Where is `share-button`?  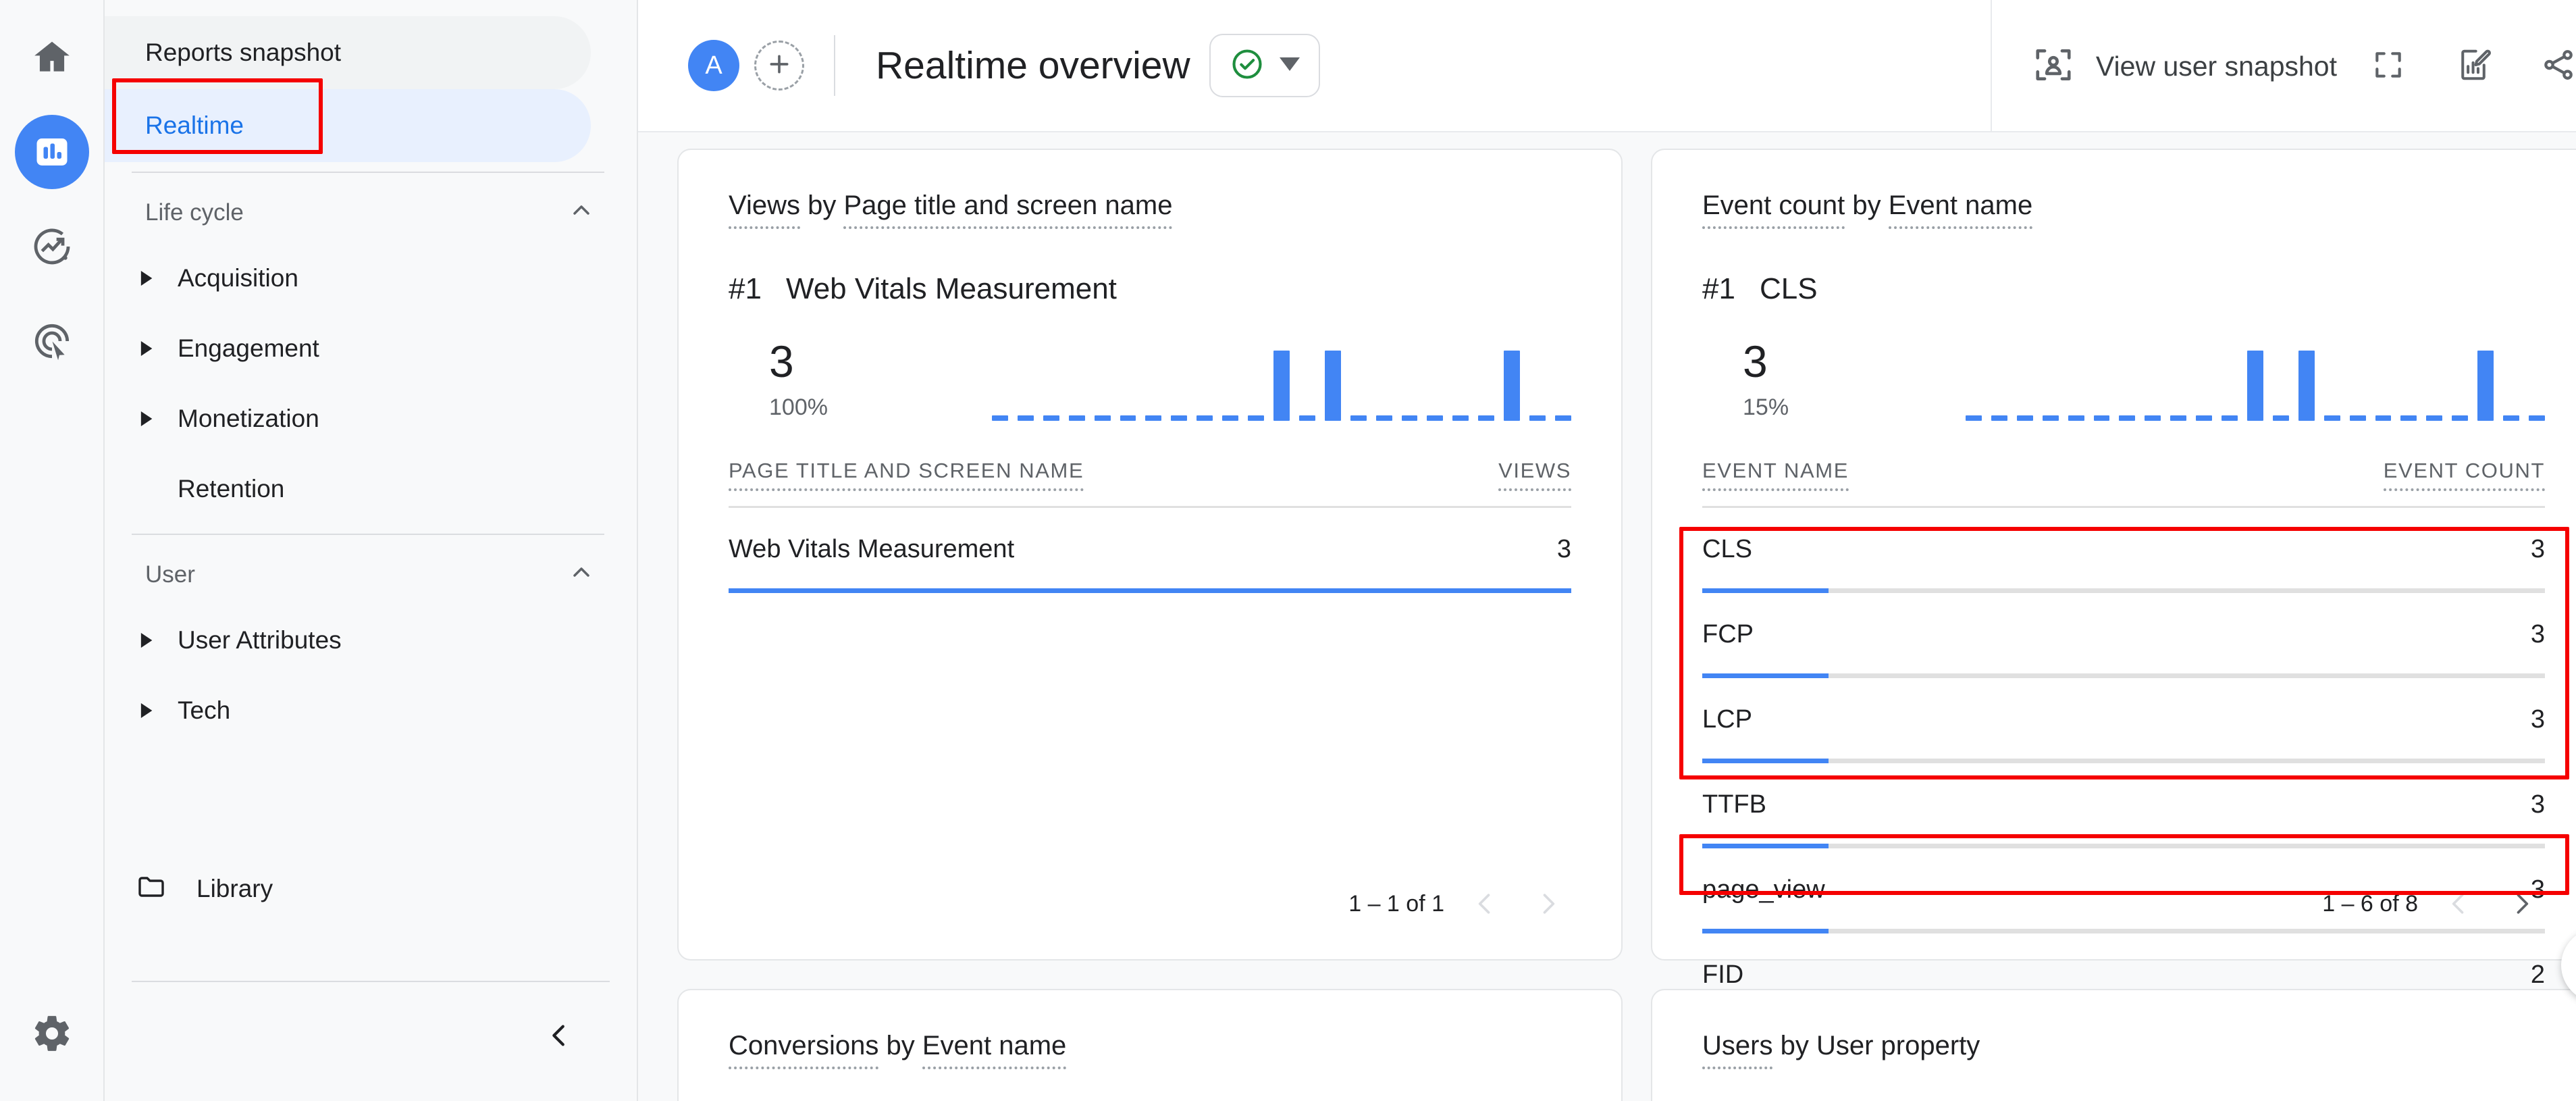
share-button is located at coordinates (2550, 66).